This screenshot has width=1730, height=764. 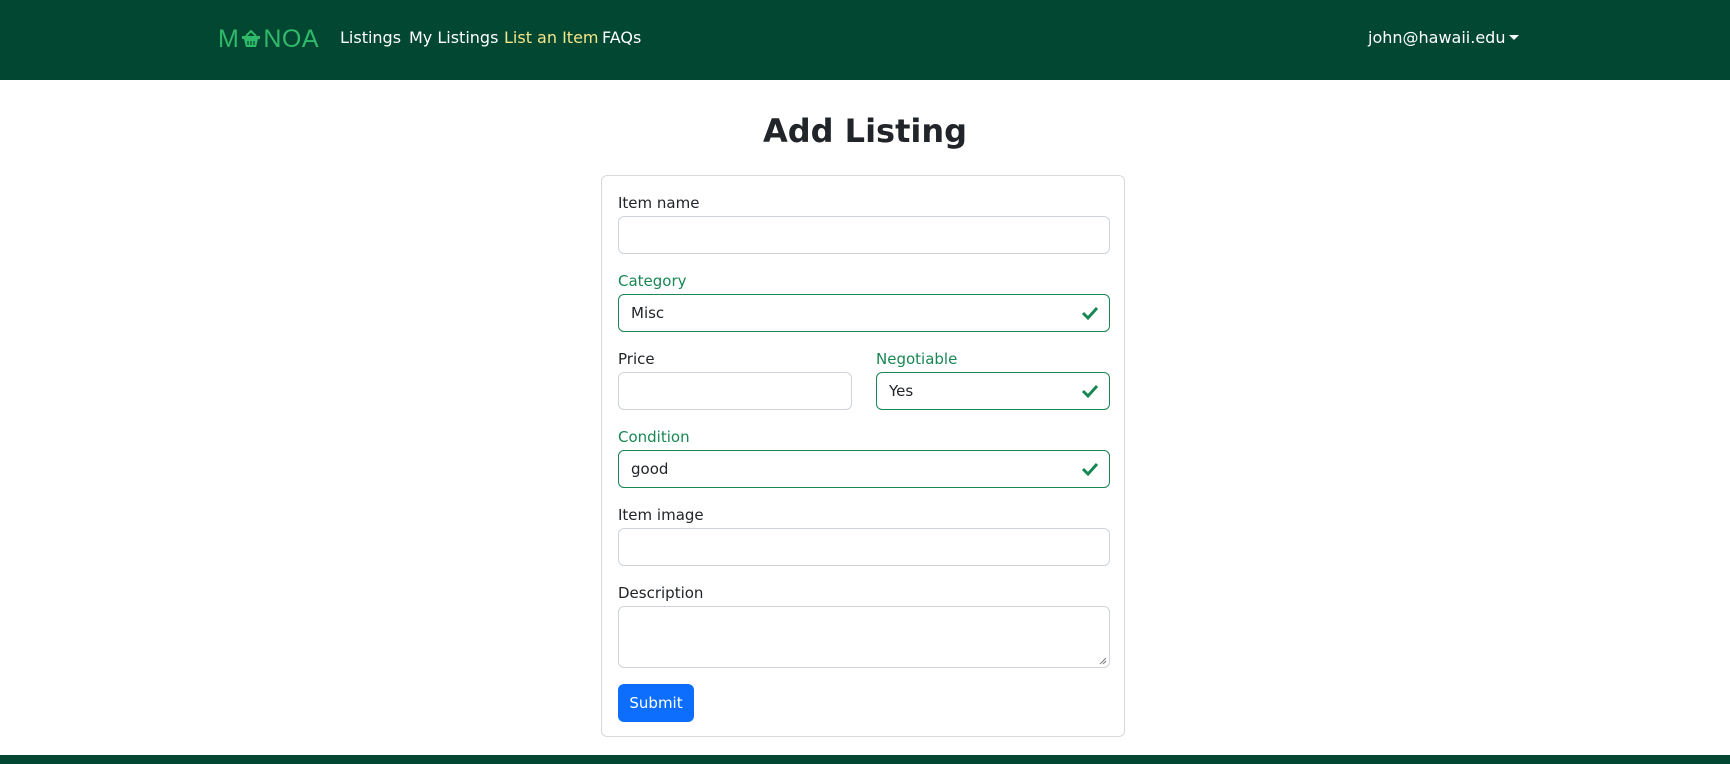 I want to click on brand-text-right: NOA, so click(x=291, y=38).